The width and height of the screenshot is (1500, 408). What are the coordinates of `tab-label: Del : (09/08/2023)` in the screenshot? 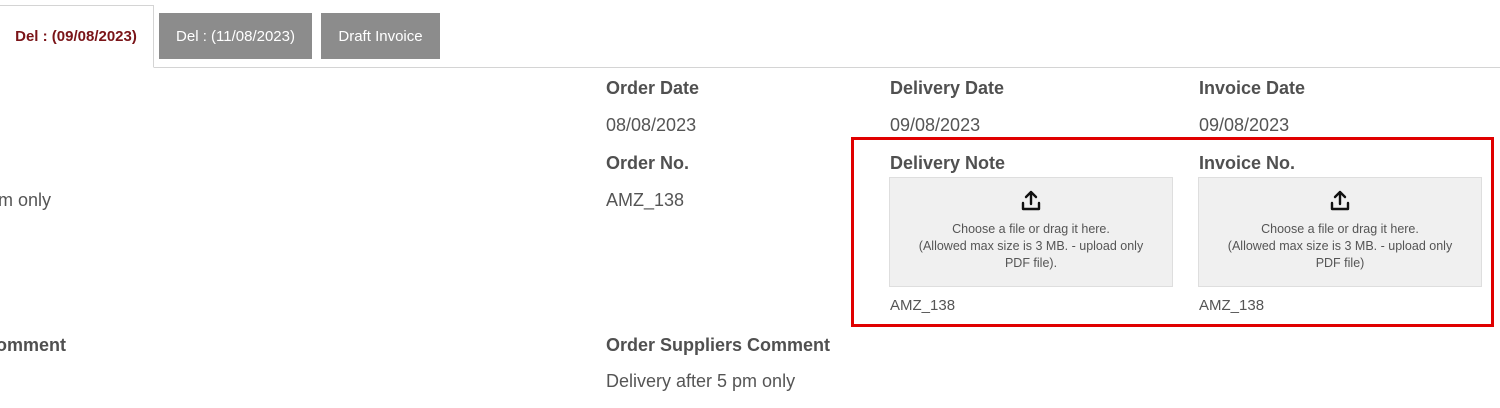 It's located at (76, 36).